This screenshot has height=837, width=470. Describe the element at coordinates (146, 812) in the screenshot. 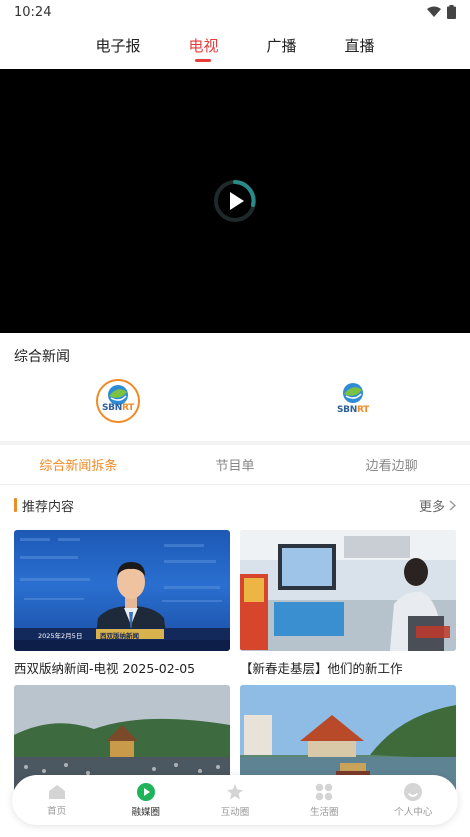

I see `nav-label: 融媒圈` at that location.